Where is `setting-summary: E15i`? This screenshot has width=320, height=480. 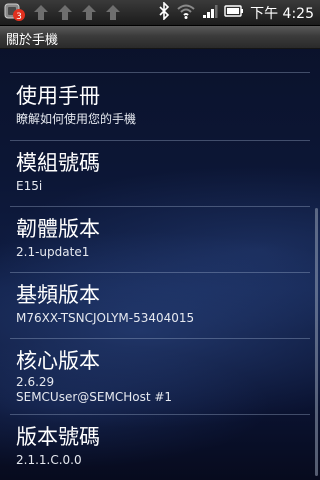
setting-summary: E15i is located at coordinates (29, 186).